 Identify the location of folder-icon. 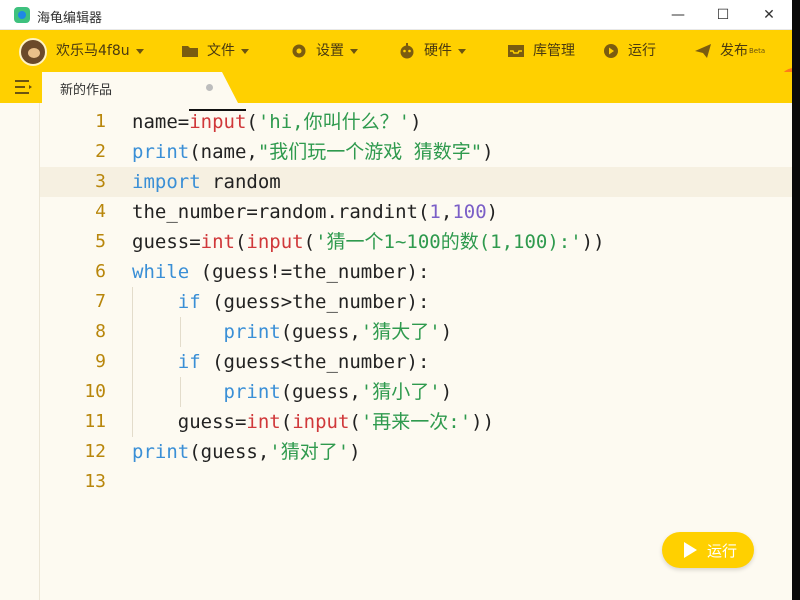
(190, 51).